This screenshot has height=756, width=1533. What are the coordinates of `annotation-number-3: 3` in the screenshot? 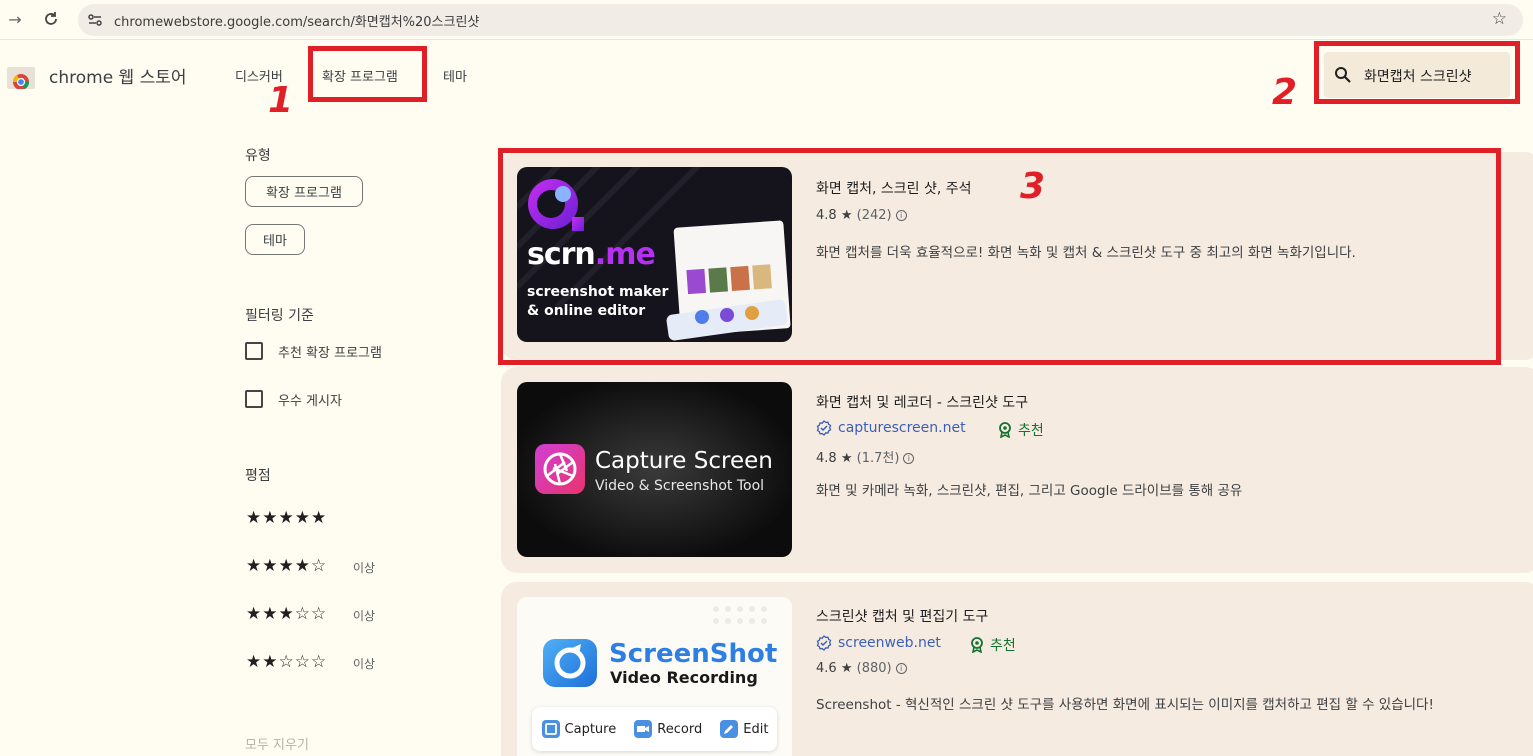 It's located at (1033, 186).